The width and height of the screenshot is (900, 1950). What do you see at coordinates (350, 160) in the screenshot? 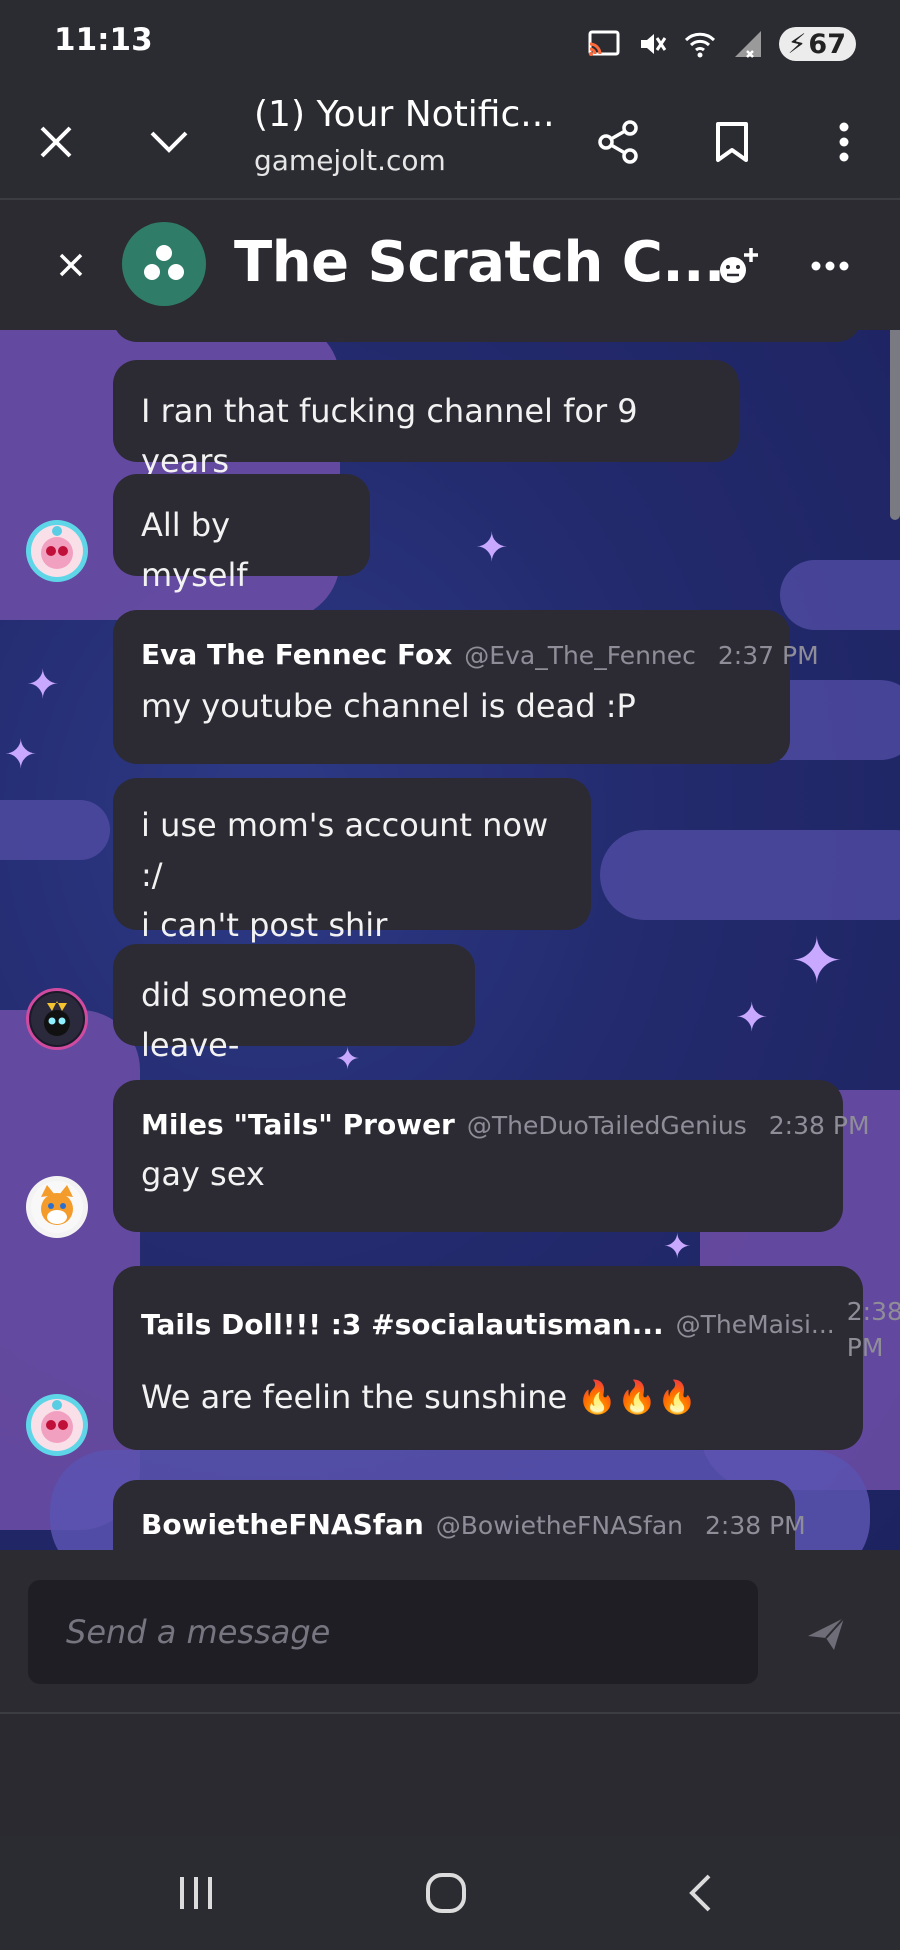
I see `page-domain: gamejolt.com` at bounding box center [350, 160].